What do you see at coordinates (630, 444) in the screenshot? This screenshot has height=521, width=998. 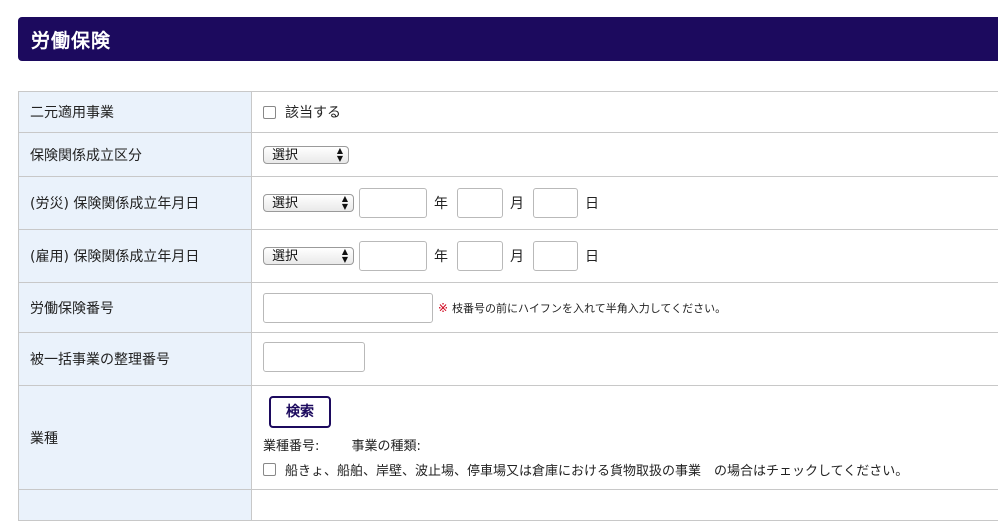 I see `industry-info: 業種番号: 事業の種類:` at bounding box center [630, 444].